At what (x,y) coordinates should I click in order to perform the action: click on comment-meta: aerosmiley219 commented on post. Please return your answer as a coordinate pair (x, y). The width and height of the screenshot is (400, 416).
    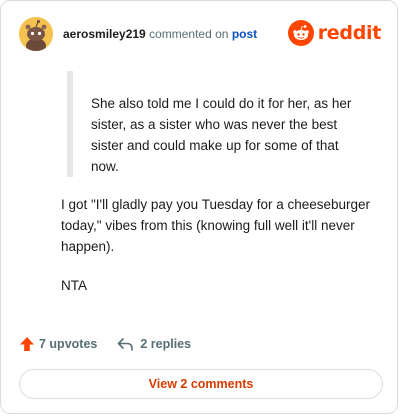
    Looking at the image, I should click on (160, 34).